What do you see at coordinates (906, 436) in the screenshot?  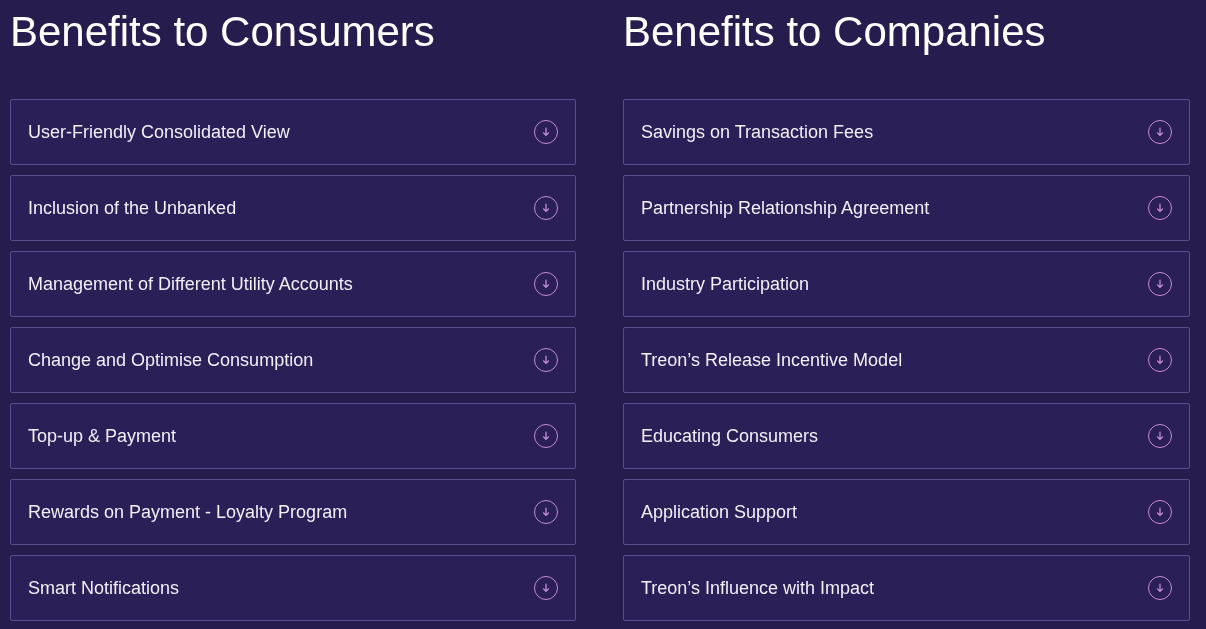 I see `accordion-header: Educating Consumers` at bounding box center [906, 436].